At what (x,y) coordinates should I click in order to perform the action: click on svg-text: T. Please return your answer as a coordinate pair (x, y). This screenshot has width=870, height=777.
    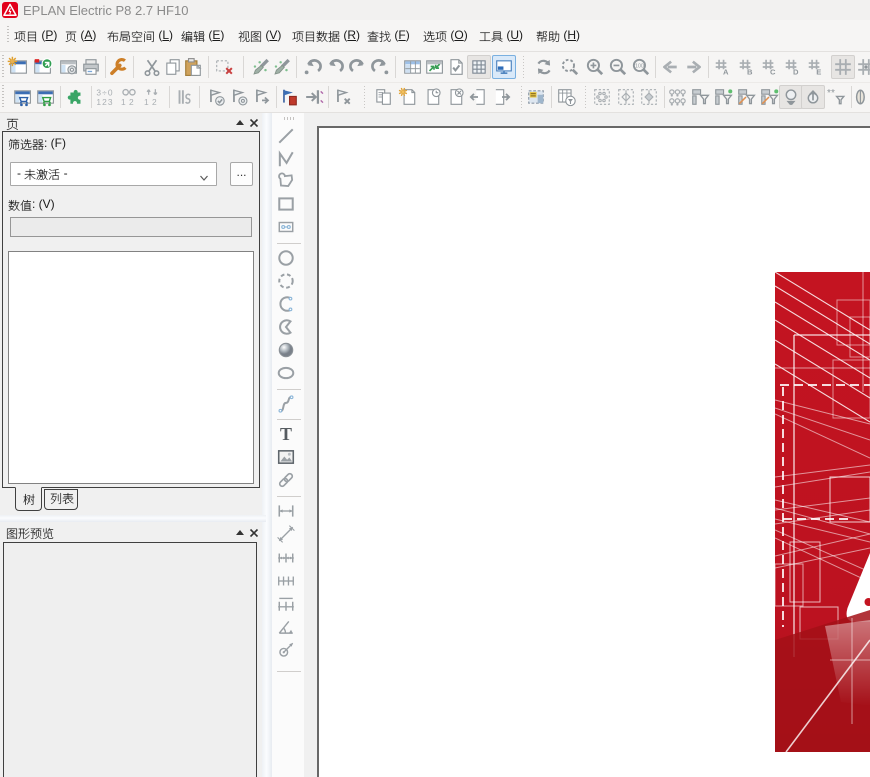
    Looking at the image, I should click on (286, 434).